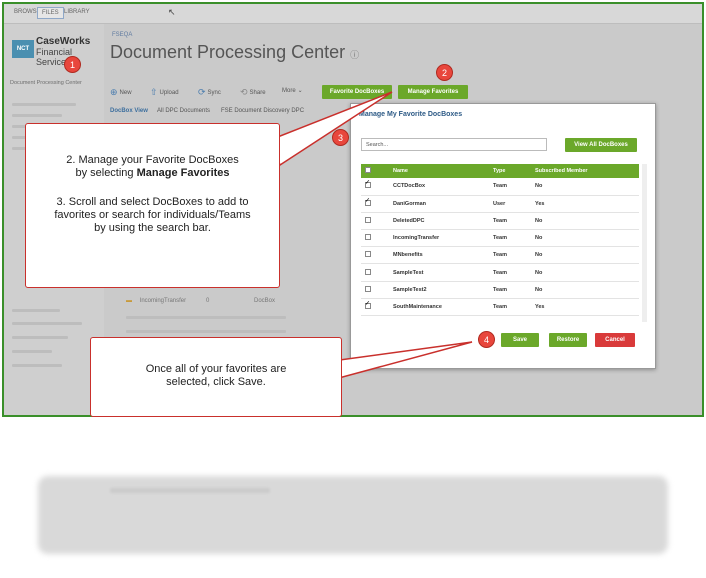 This screenshot has width=706, height=578. What do you see at coordinates (106, 173) in the screenshot?
I see `callout-step2-line2: by selecting` at bounding box center [106, 173].